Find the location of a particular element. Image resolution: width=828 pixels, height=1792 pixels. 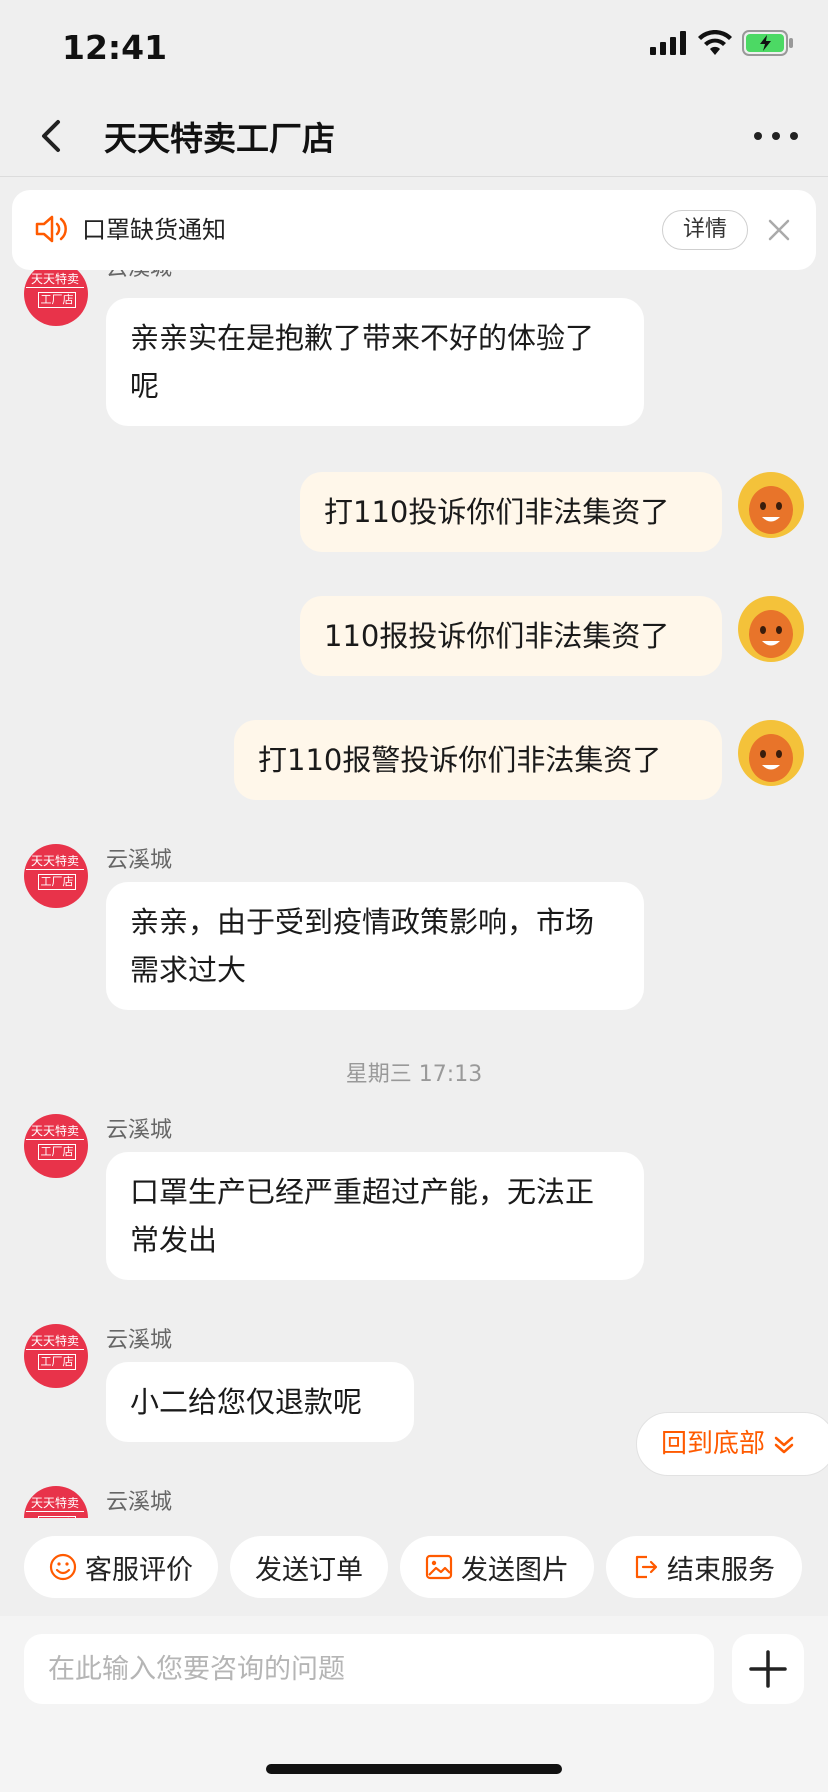

end-service-button: 结束服务 is located at coordinates (704, 1567).